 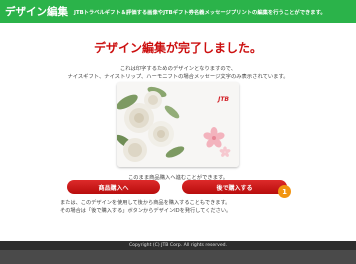 I want to click on description-line-1: これは印字するためのデザインとなりますので、, so click(x=178, y=69).